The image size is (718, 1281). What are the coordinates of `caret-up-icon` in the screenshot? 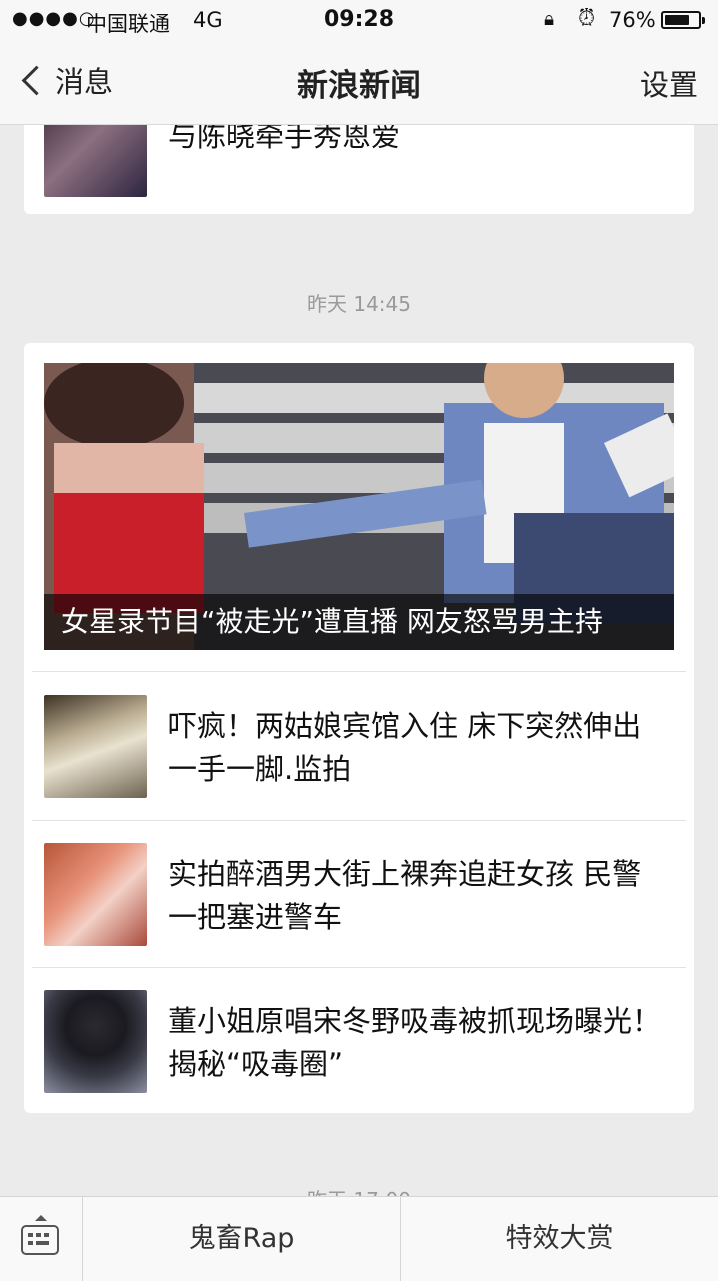 It's located at (41, 1218).